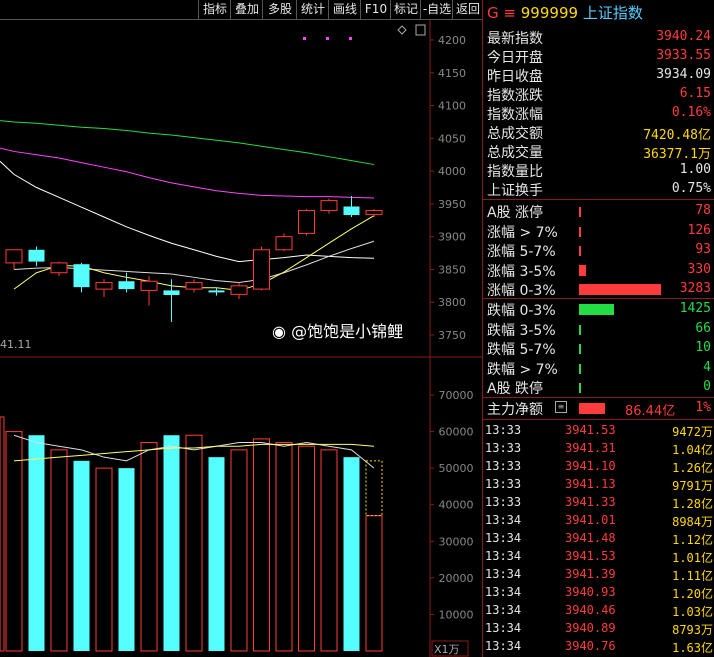  Describe the element at coordinates (452, 73) in the screenshot. I see `price-tick-label: 4150` at that location.